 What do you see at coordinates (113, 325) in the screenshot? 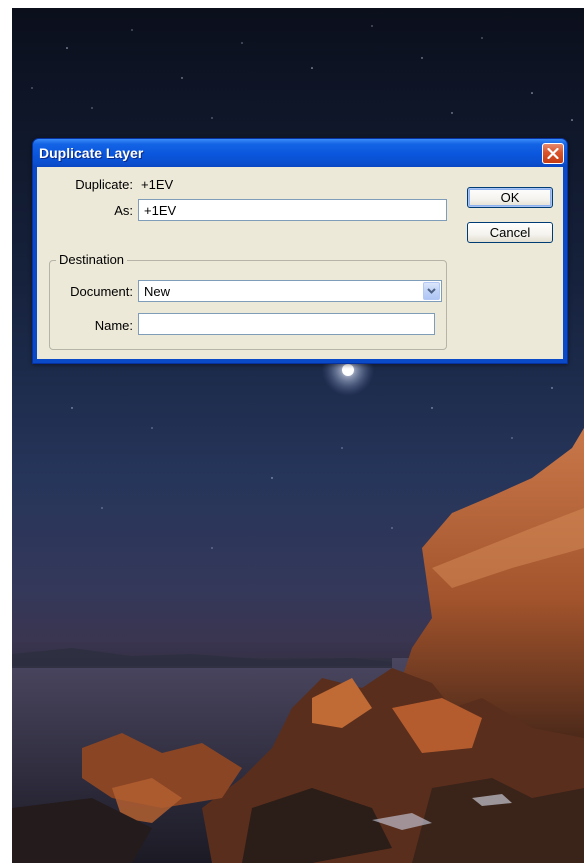
I see `name-label: Name:` at bounding box center [113, 325].